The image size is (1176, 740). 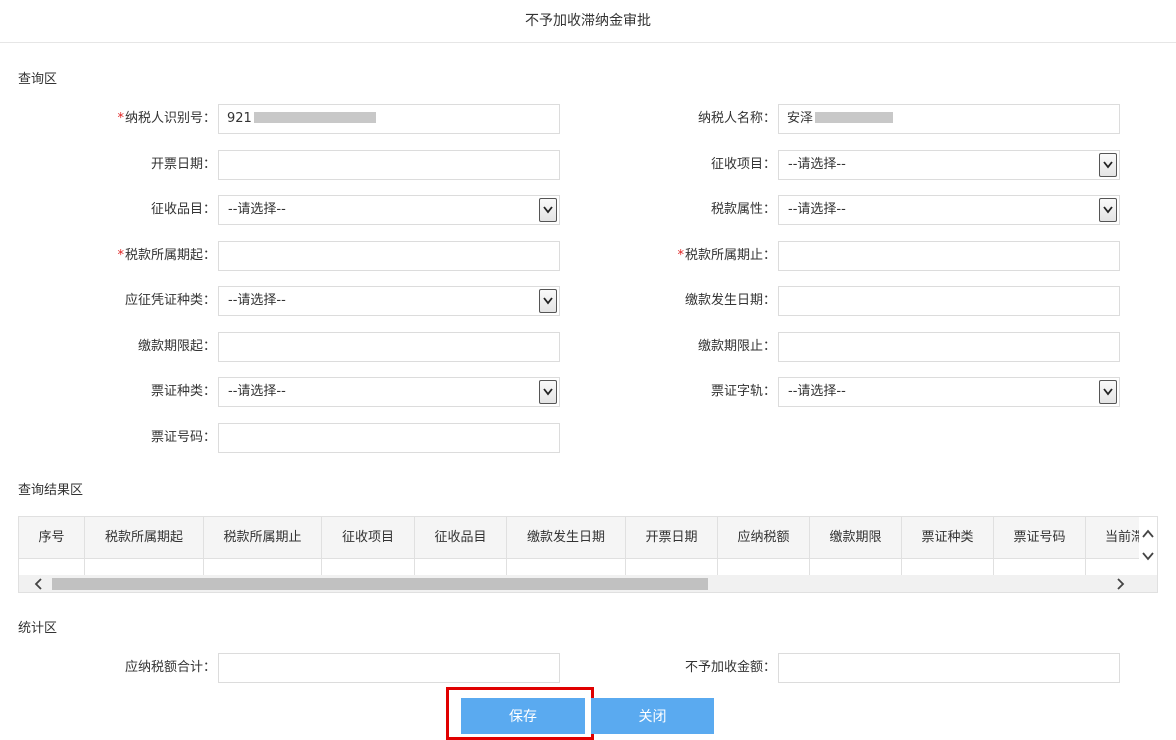 What do you see at coordinates (166, 118) in the screenshot?
I see `taxpayer-id-label: *纳税人识别号：` at bounding box center [166, 118].